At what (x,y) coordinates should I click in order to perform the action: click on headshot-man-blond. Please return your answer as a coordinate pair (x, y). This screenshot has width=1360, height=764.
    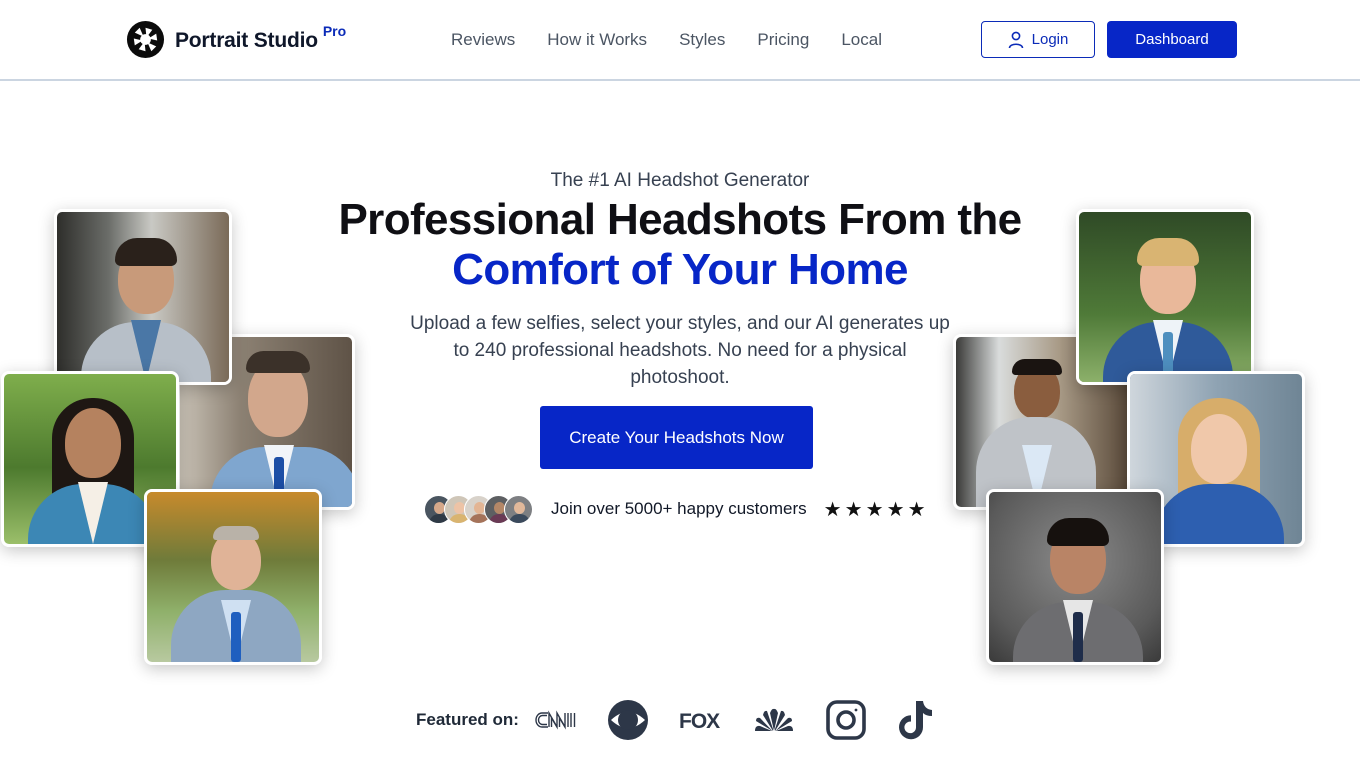
    Looking at the image, I should click on (1165, 297).